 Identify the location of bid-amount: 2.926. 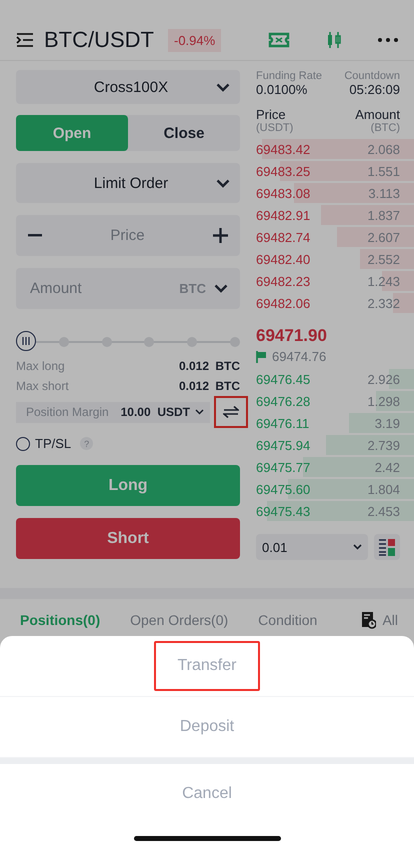
(383, 379).